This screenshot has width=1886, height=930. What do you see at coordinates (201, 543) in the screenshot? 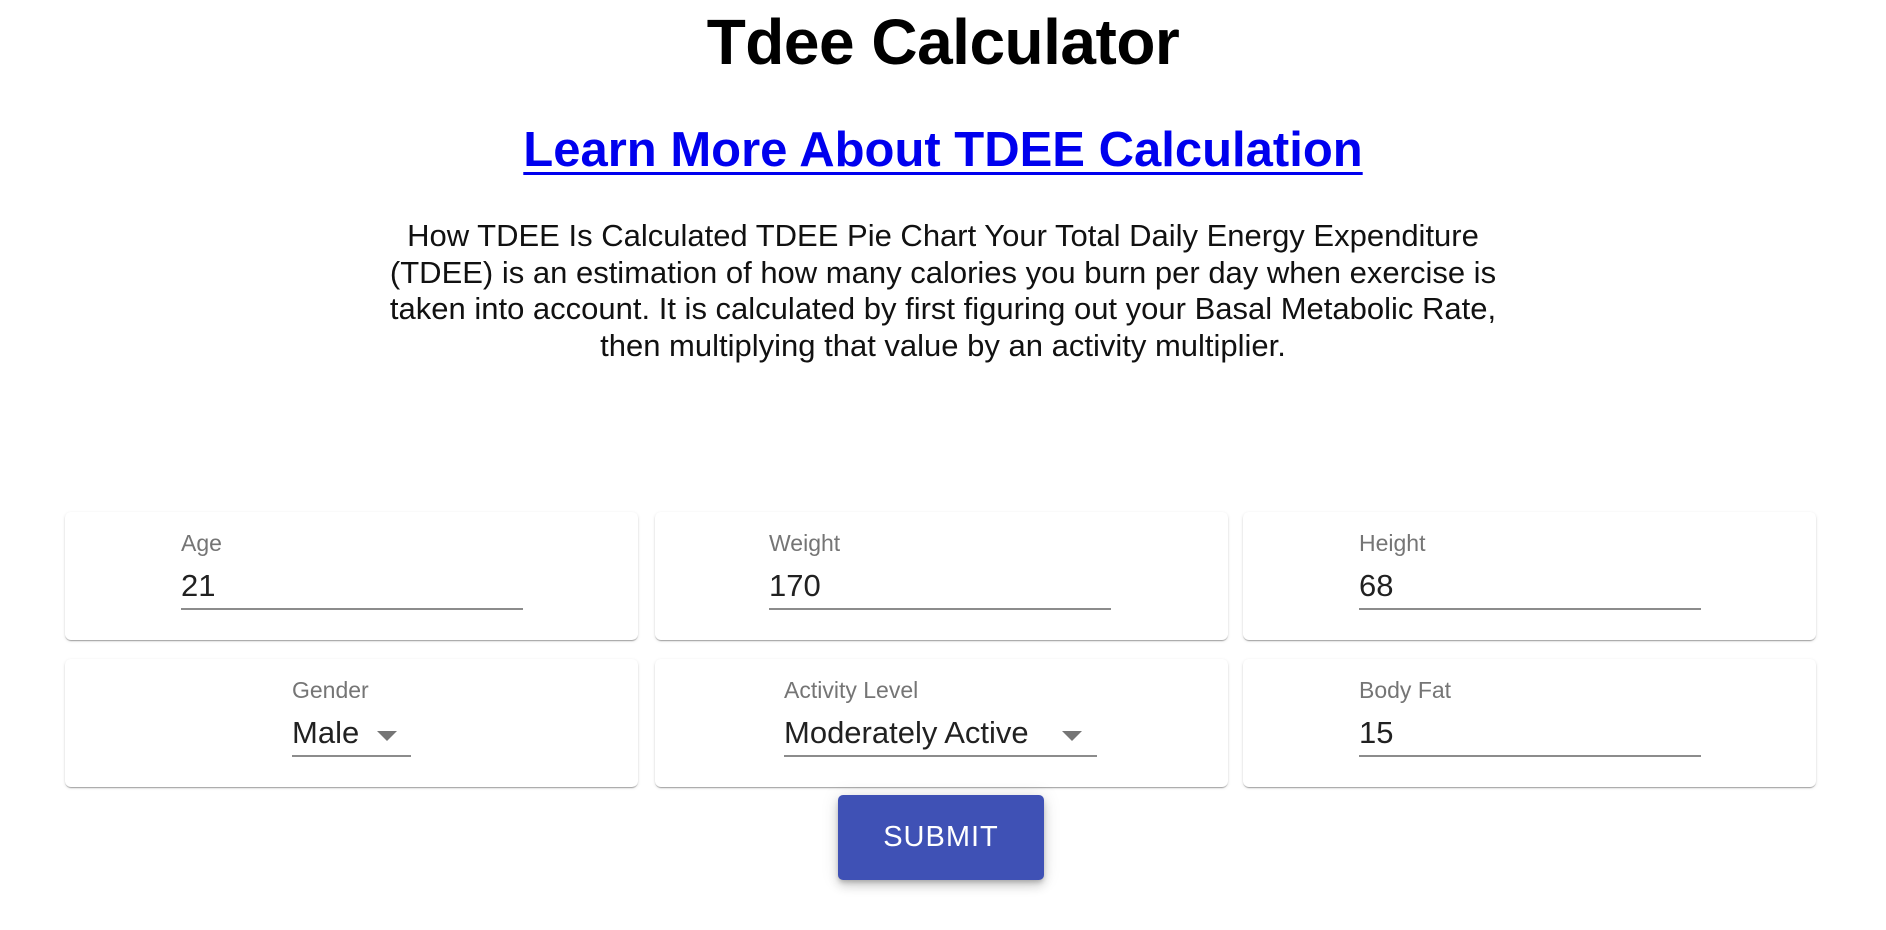
I see `age-label: Age` at bounding box center [201, 543].